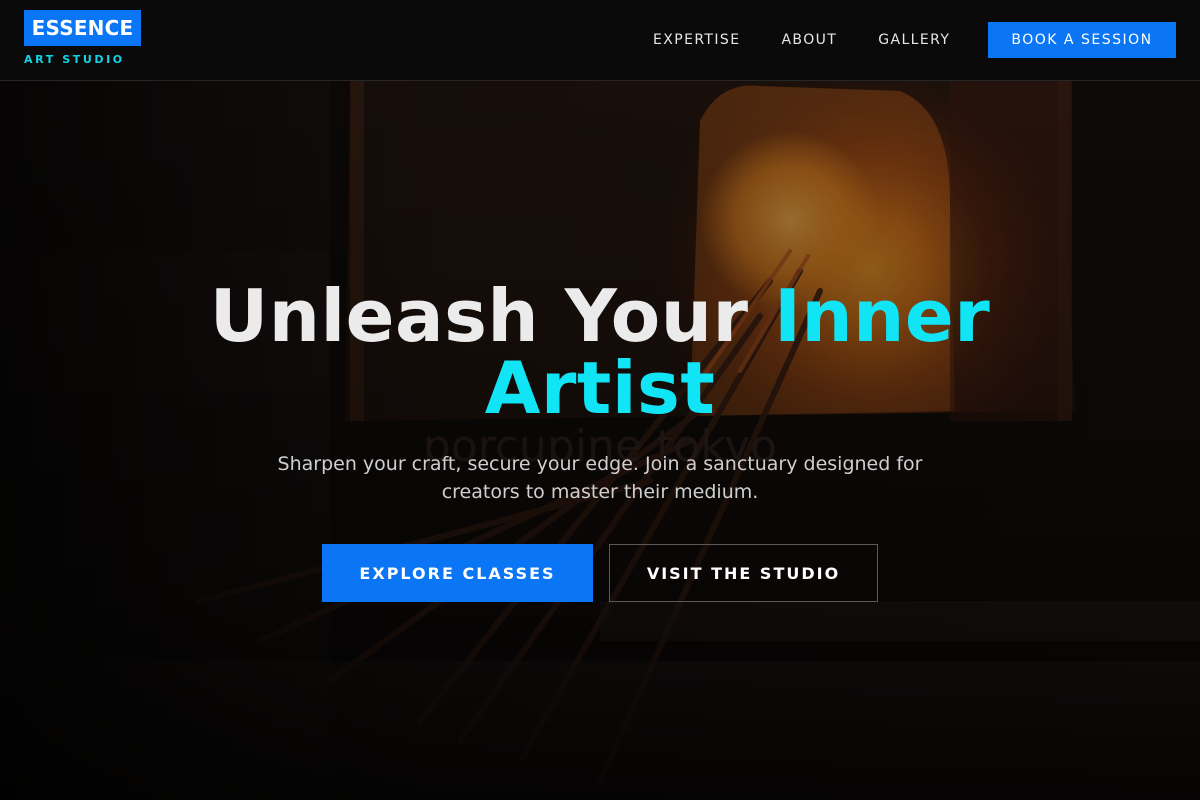 This screenshot has width=1200, height=800. I want to click on logo-wordmark: ESSENCE, so click(82, 28).